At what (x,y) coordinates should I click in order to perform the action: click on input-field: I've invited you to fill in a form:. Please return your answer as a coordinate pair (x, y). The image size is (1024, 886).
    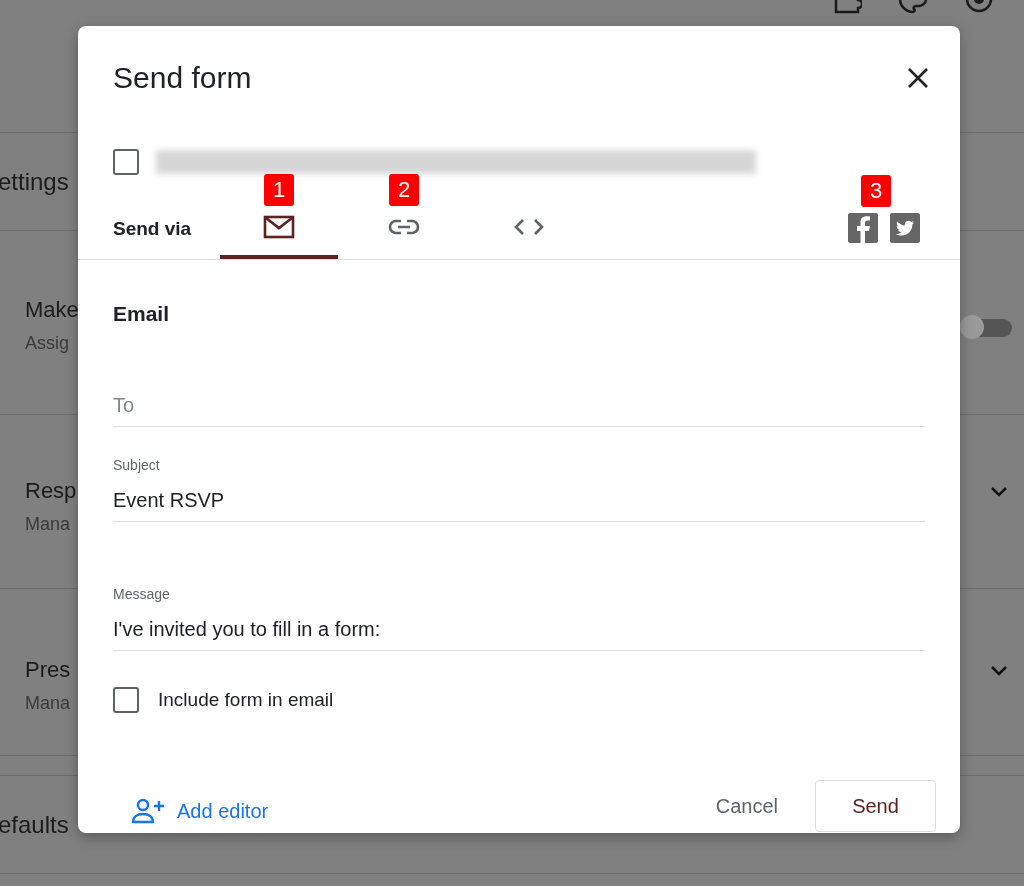
    Looking at the image, I should click on (519, 626).